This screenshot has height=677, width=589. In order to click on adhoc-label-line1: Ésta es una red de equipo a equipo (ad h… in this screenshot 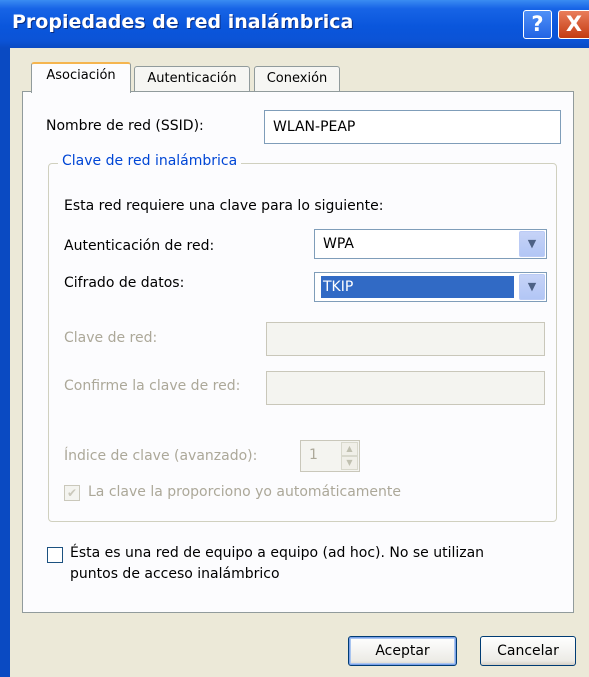, I will do `click(277, 553)`.